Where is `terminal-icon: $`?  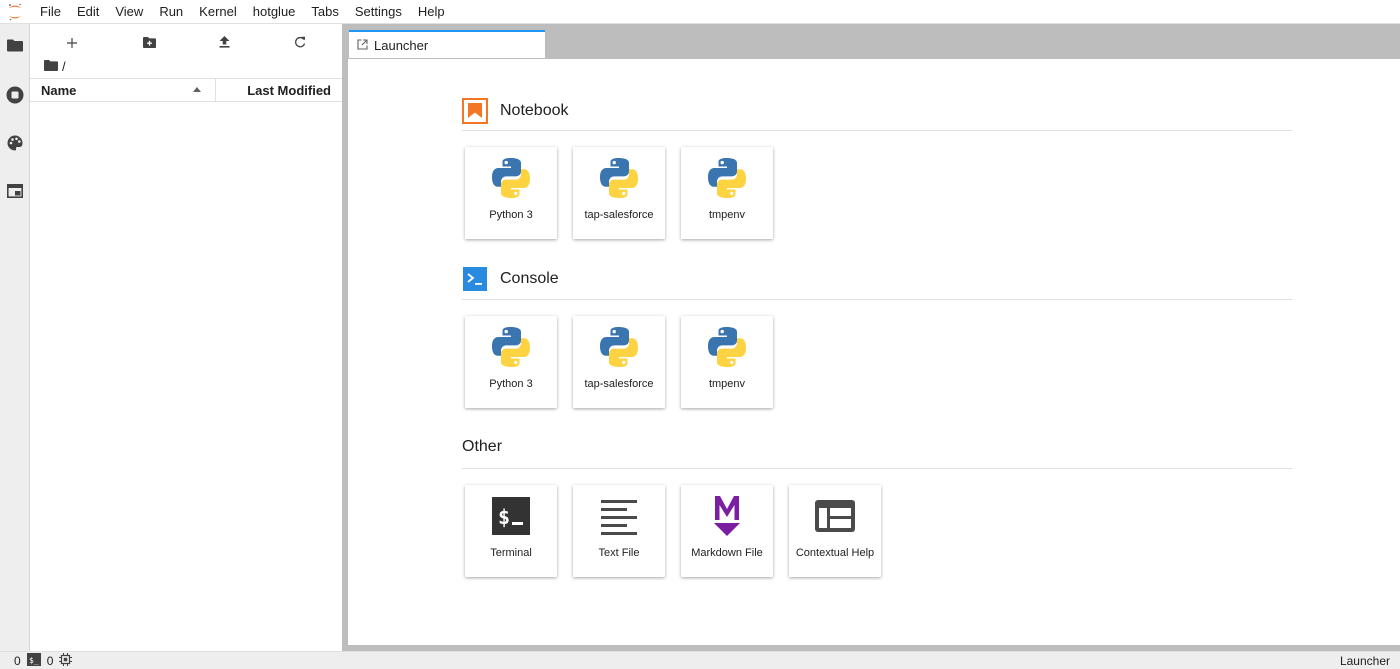 terminal-icon: $ is located at coordinates (511, 516).